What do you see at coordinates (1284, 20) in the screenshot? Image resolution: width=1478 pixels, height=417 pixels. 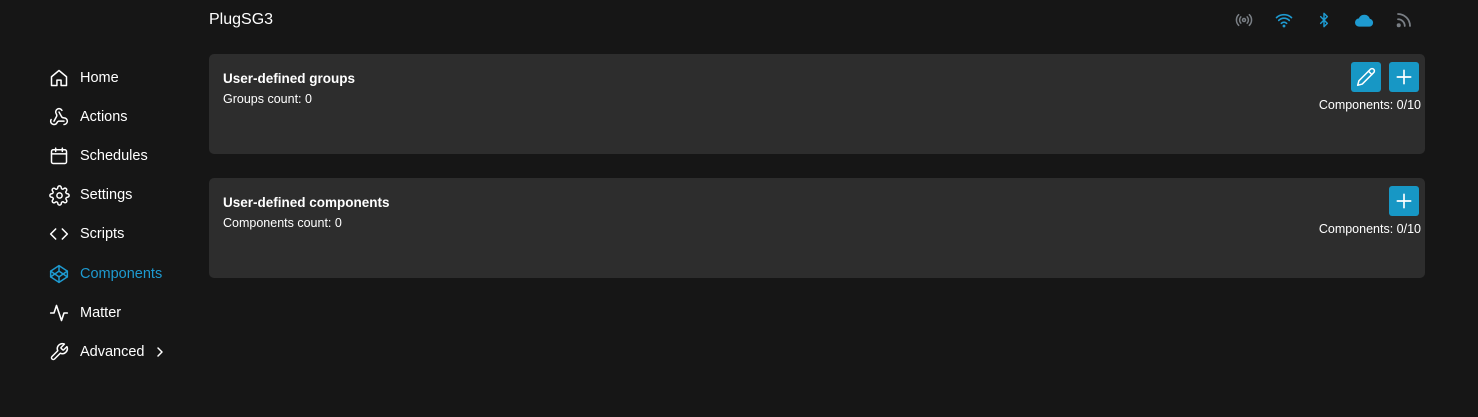 I see `wifi-icon` at bounding box center [1284, 20].